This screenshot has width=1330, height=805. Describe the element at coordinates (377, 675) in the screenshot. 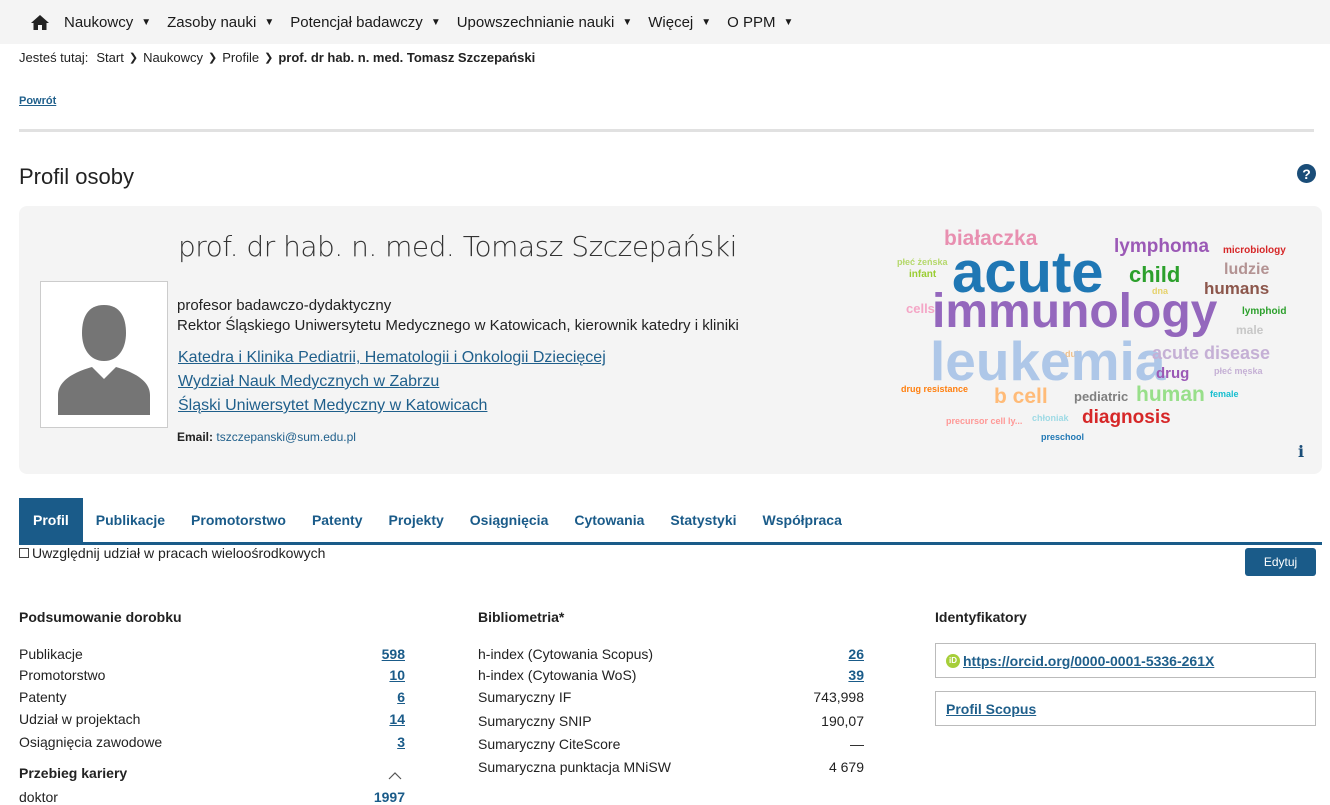

I see `summary-value-link: 10` at that location.